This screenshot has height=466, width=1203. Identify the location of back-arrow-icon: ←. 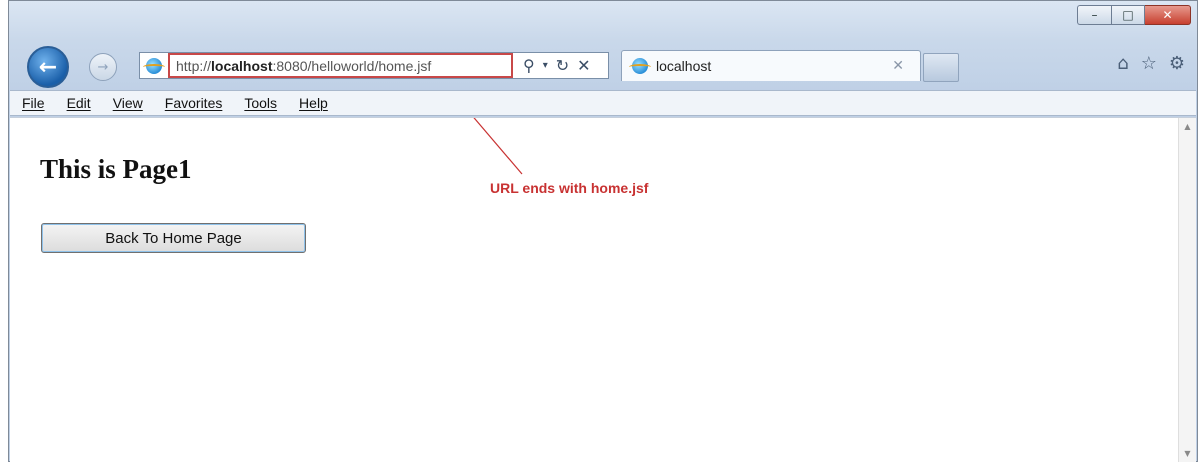
(48, 67).